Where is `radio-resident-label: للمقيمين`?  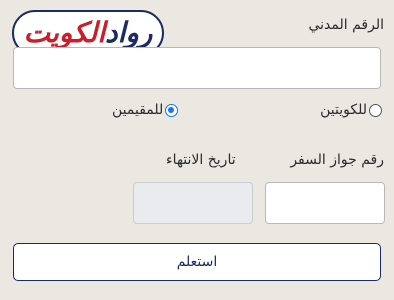 radio-resident-label: للمقيمين is located at coordinates (138, 110).